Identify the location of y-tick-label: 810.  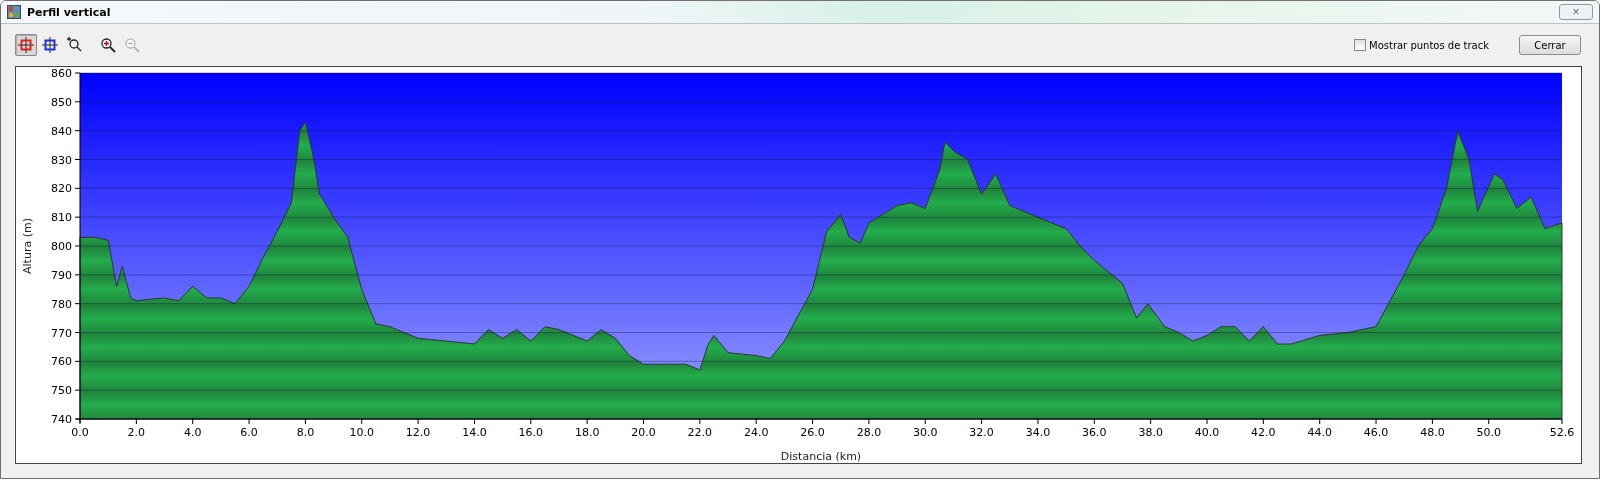
(61, 218).